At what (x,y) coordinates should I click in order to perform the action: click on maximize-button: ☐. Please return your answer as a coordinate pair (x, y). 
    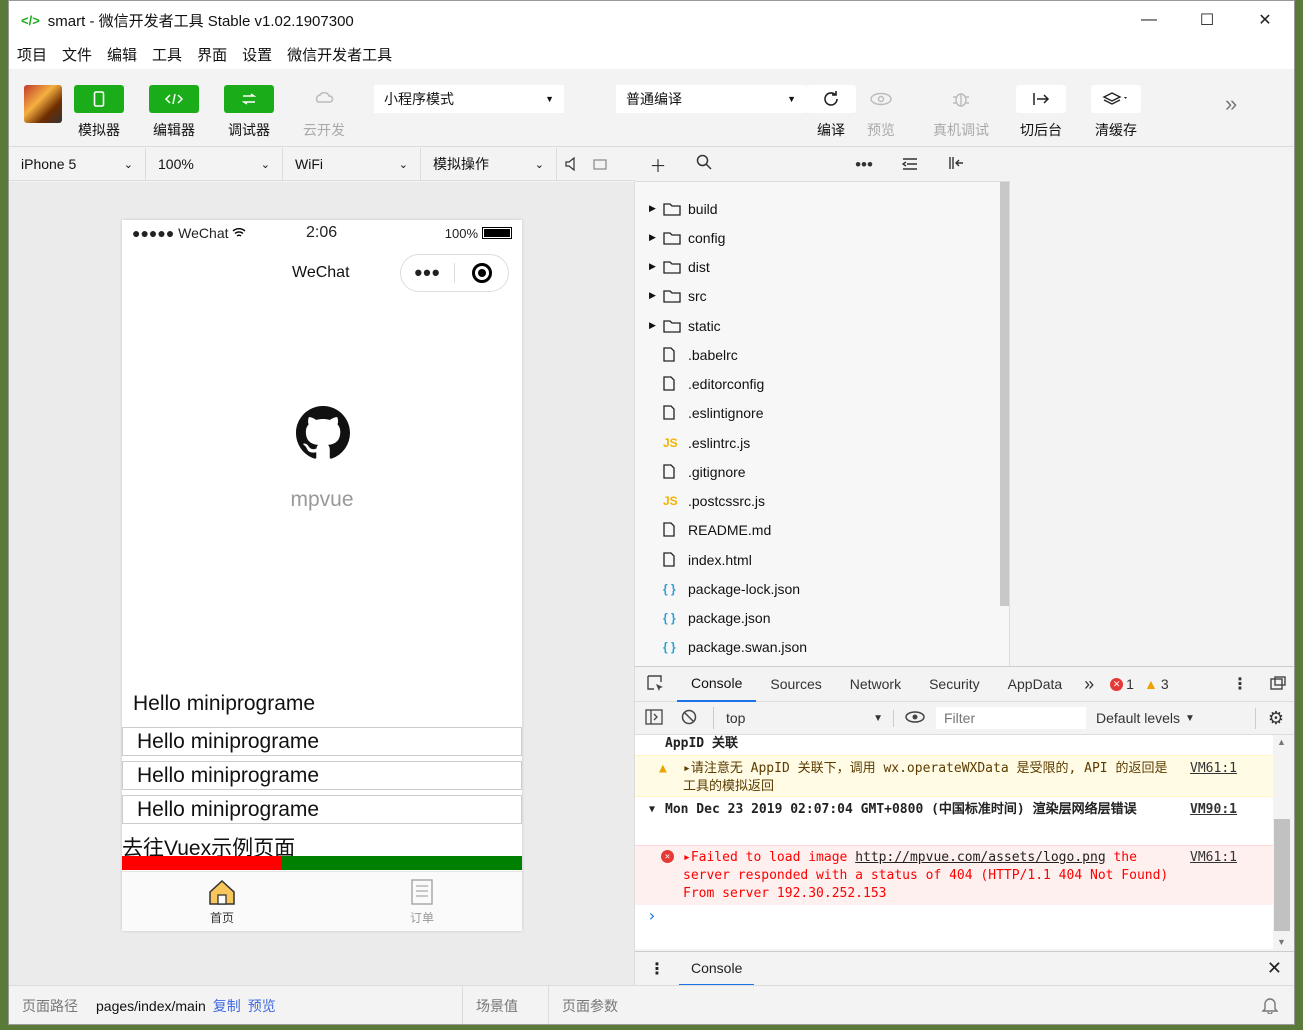
    Looking at the image, I should click on (1207, 20).